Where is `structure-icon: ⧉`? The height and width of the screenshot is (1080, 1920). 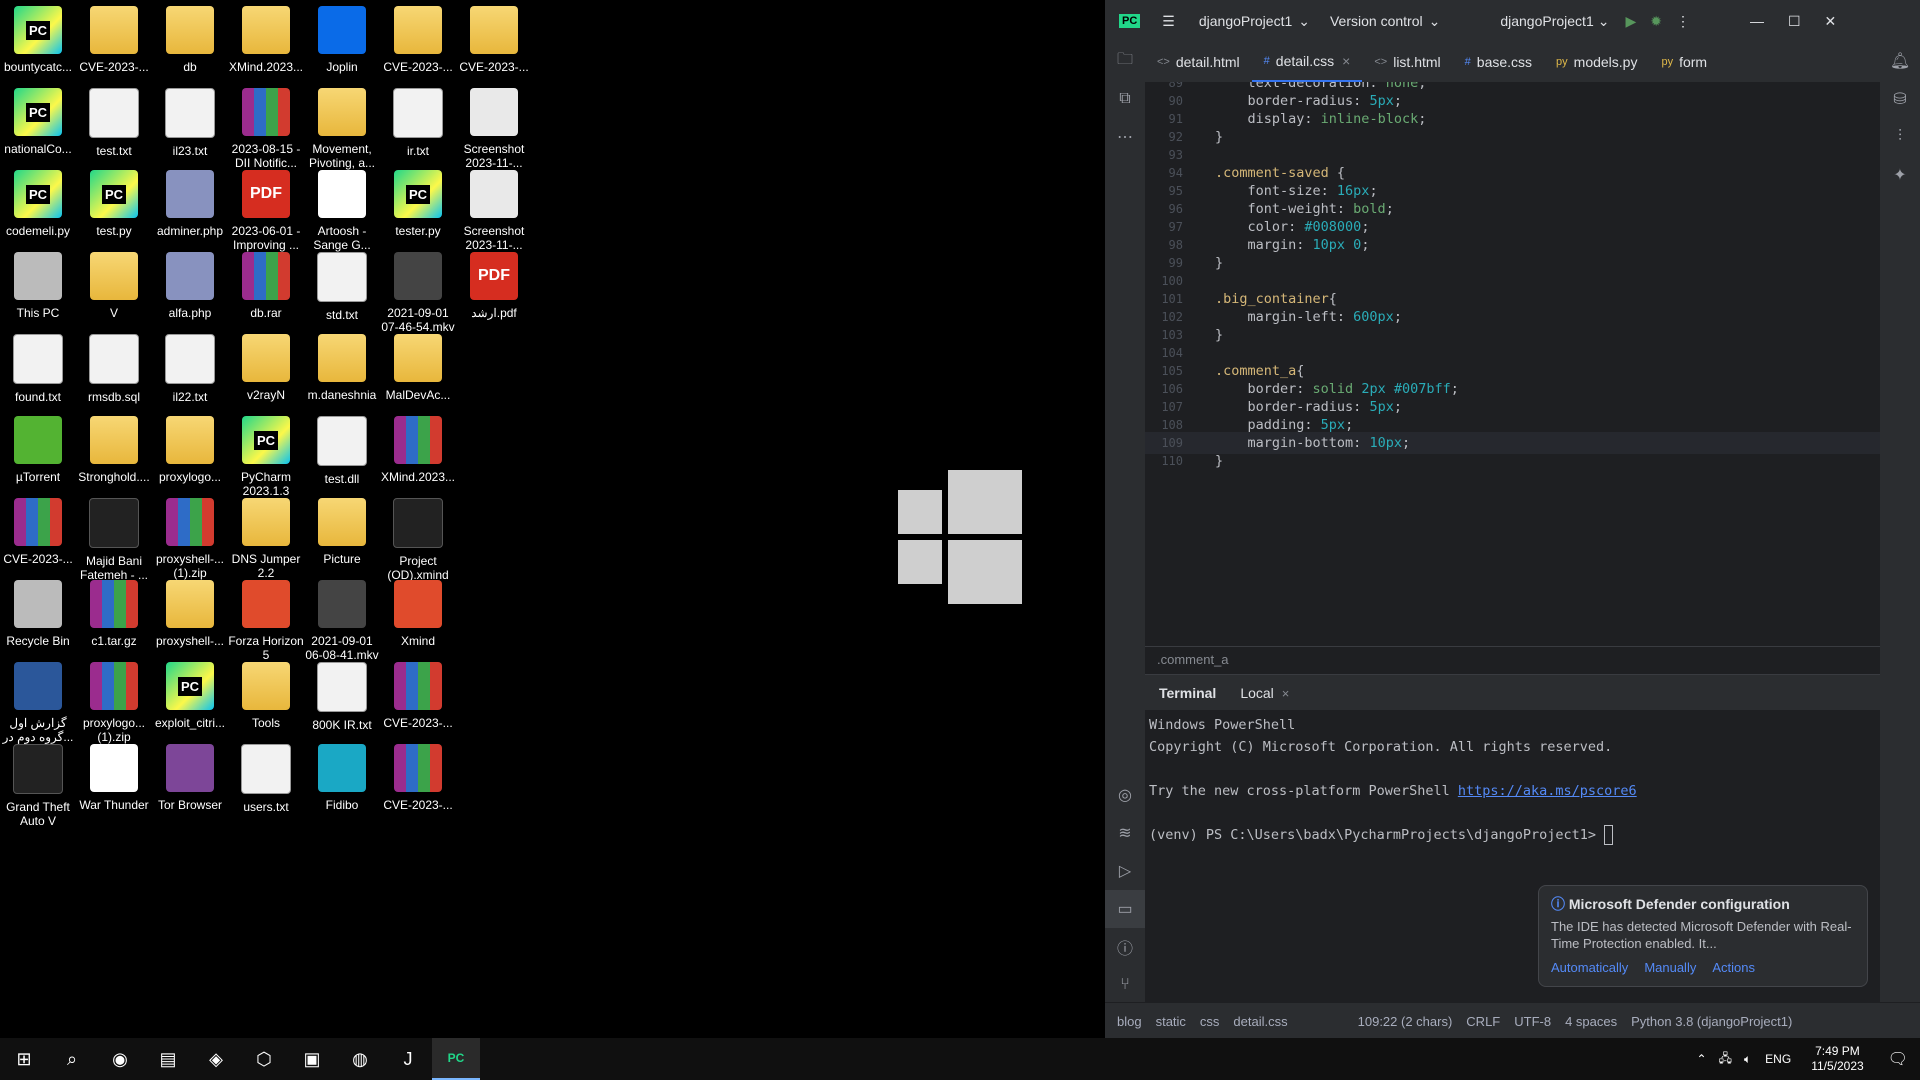
structure-icon: ⧉ is located at coordinates (1125, 99).